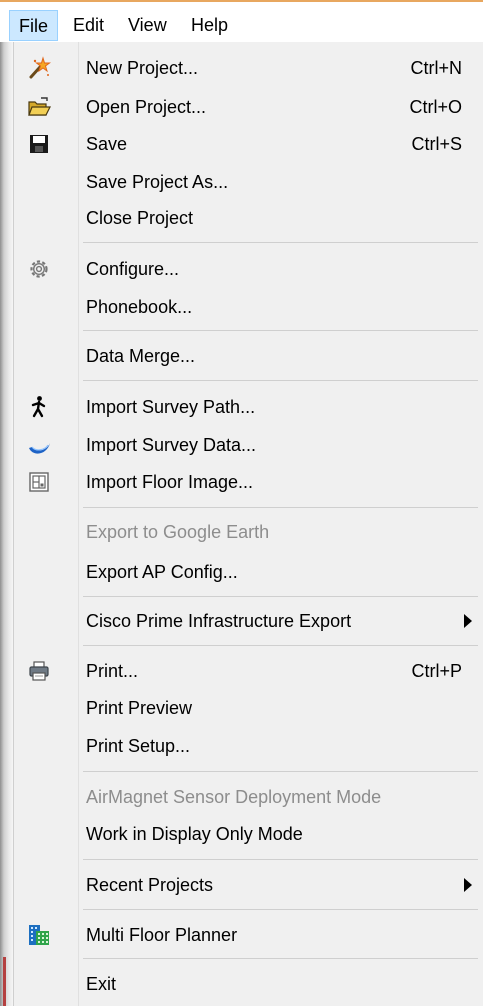 This screenshot has height=1006, width=483. Describe the element at coordinates (248, 144) in the screenshot. I see `menu-item-save: Save Ctrl+S` at that location.